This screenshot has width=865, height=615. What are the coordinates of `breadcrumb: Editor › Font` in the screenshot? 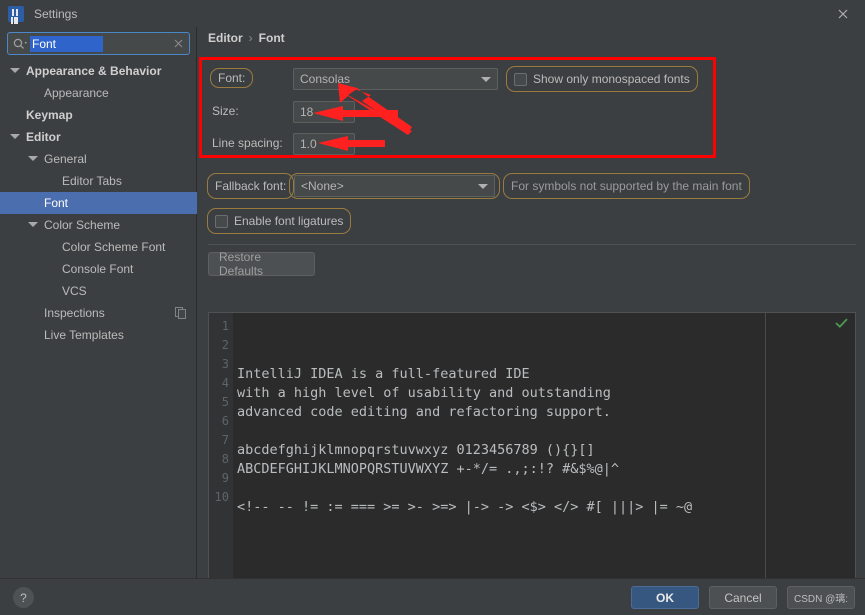 It's located at (246, 38).